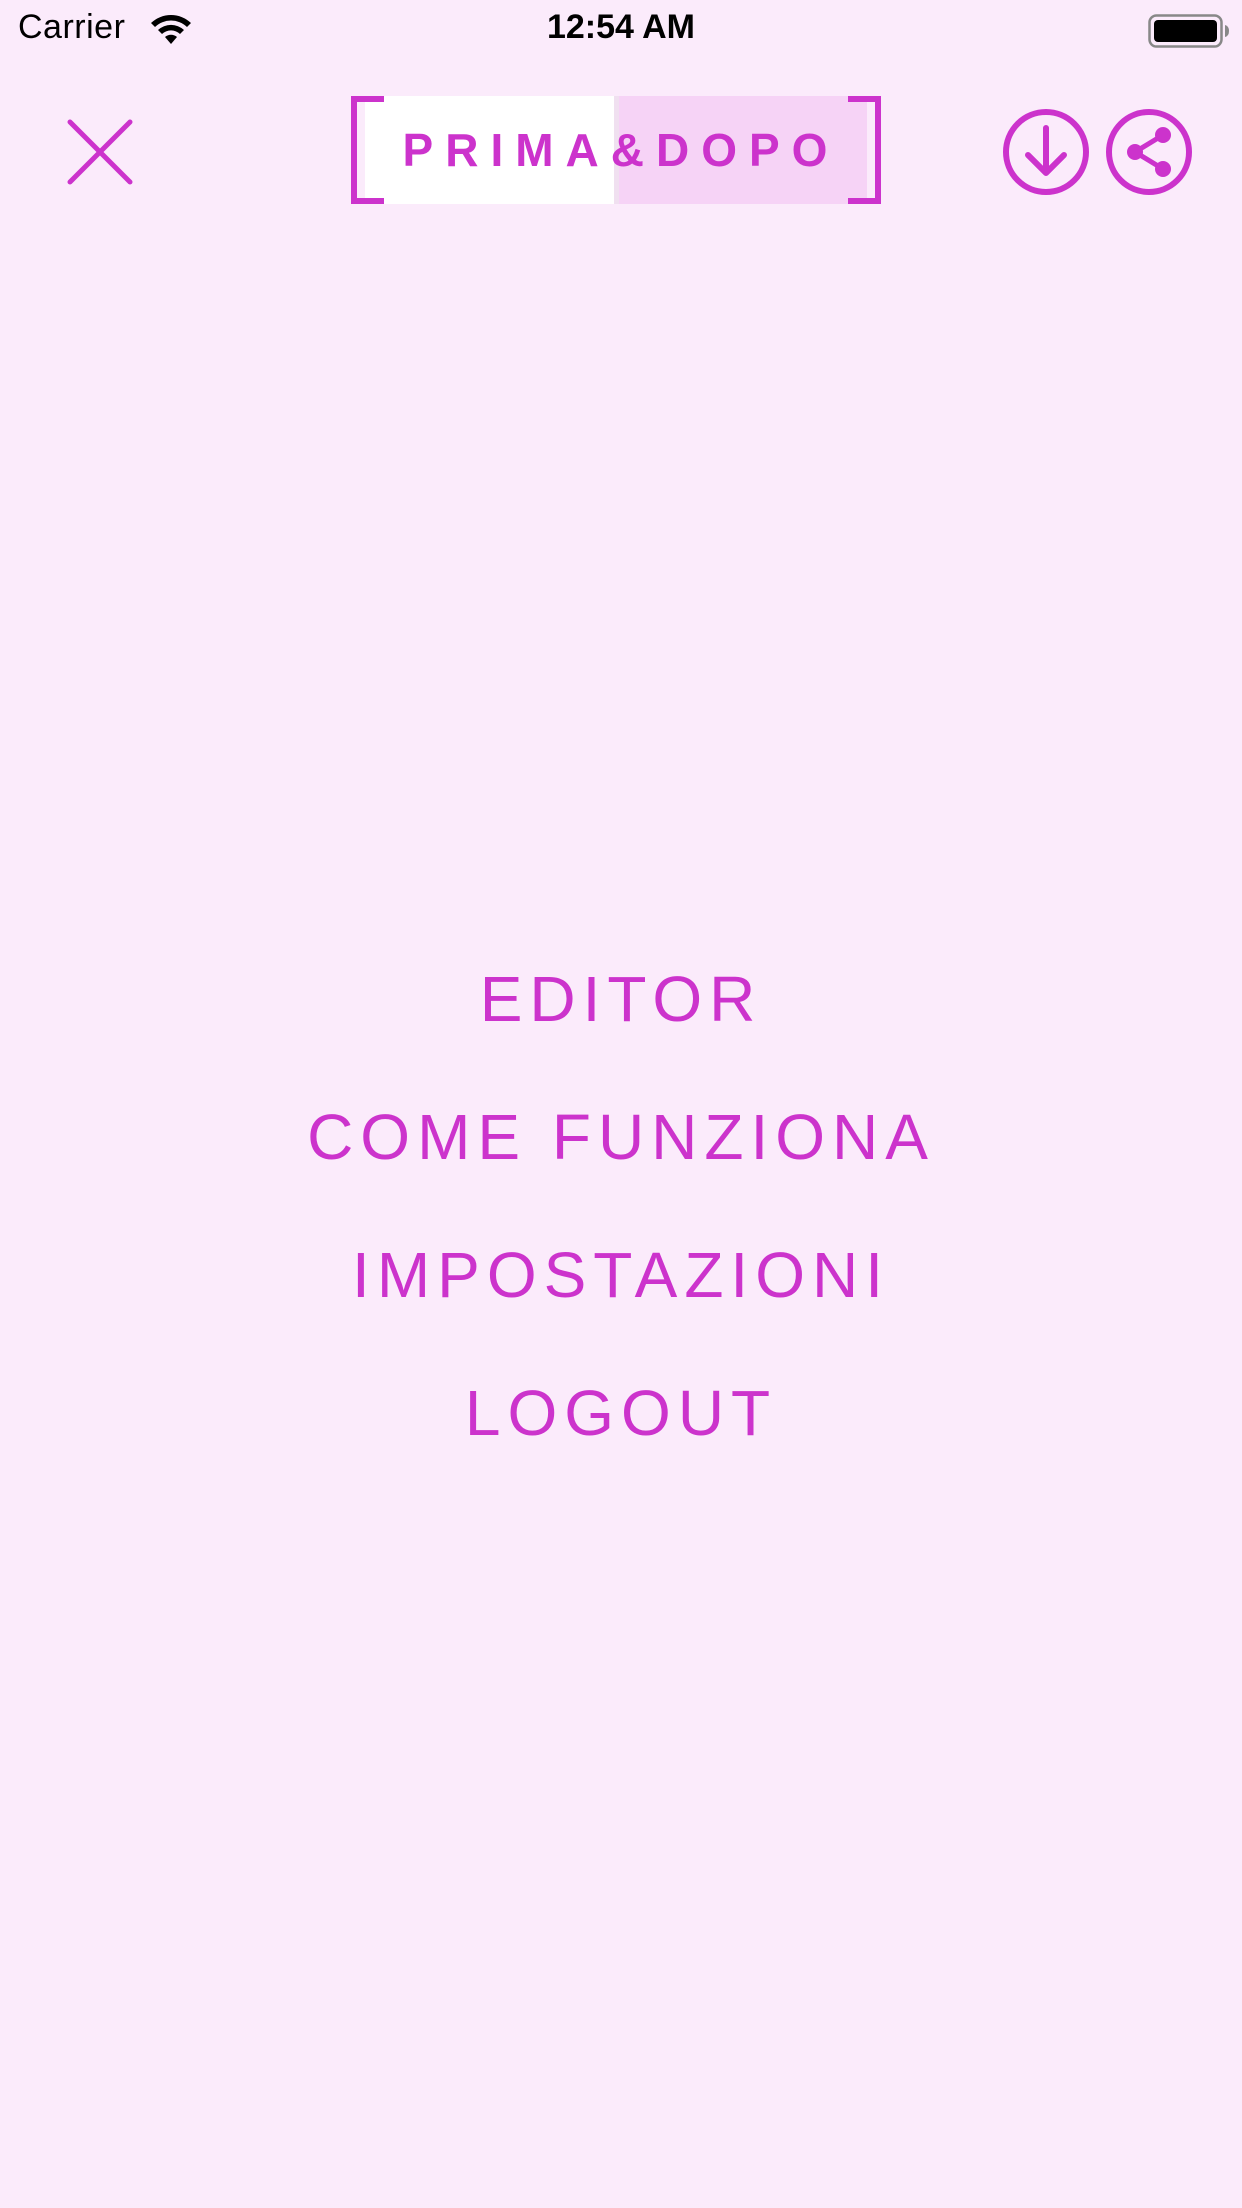 This screenshot has width=1242, height=2208. I want to click on menu-item-editor: EDITOR, so click(621, 999).